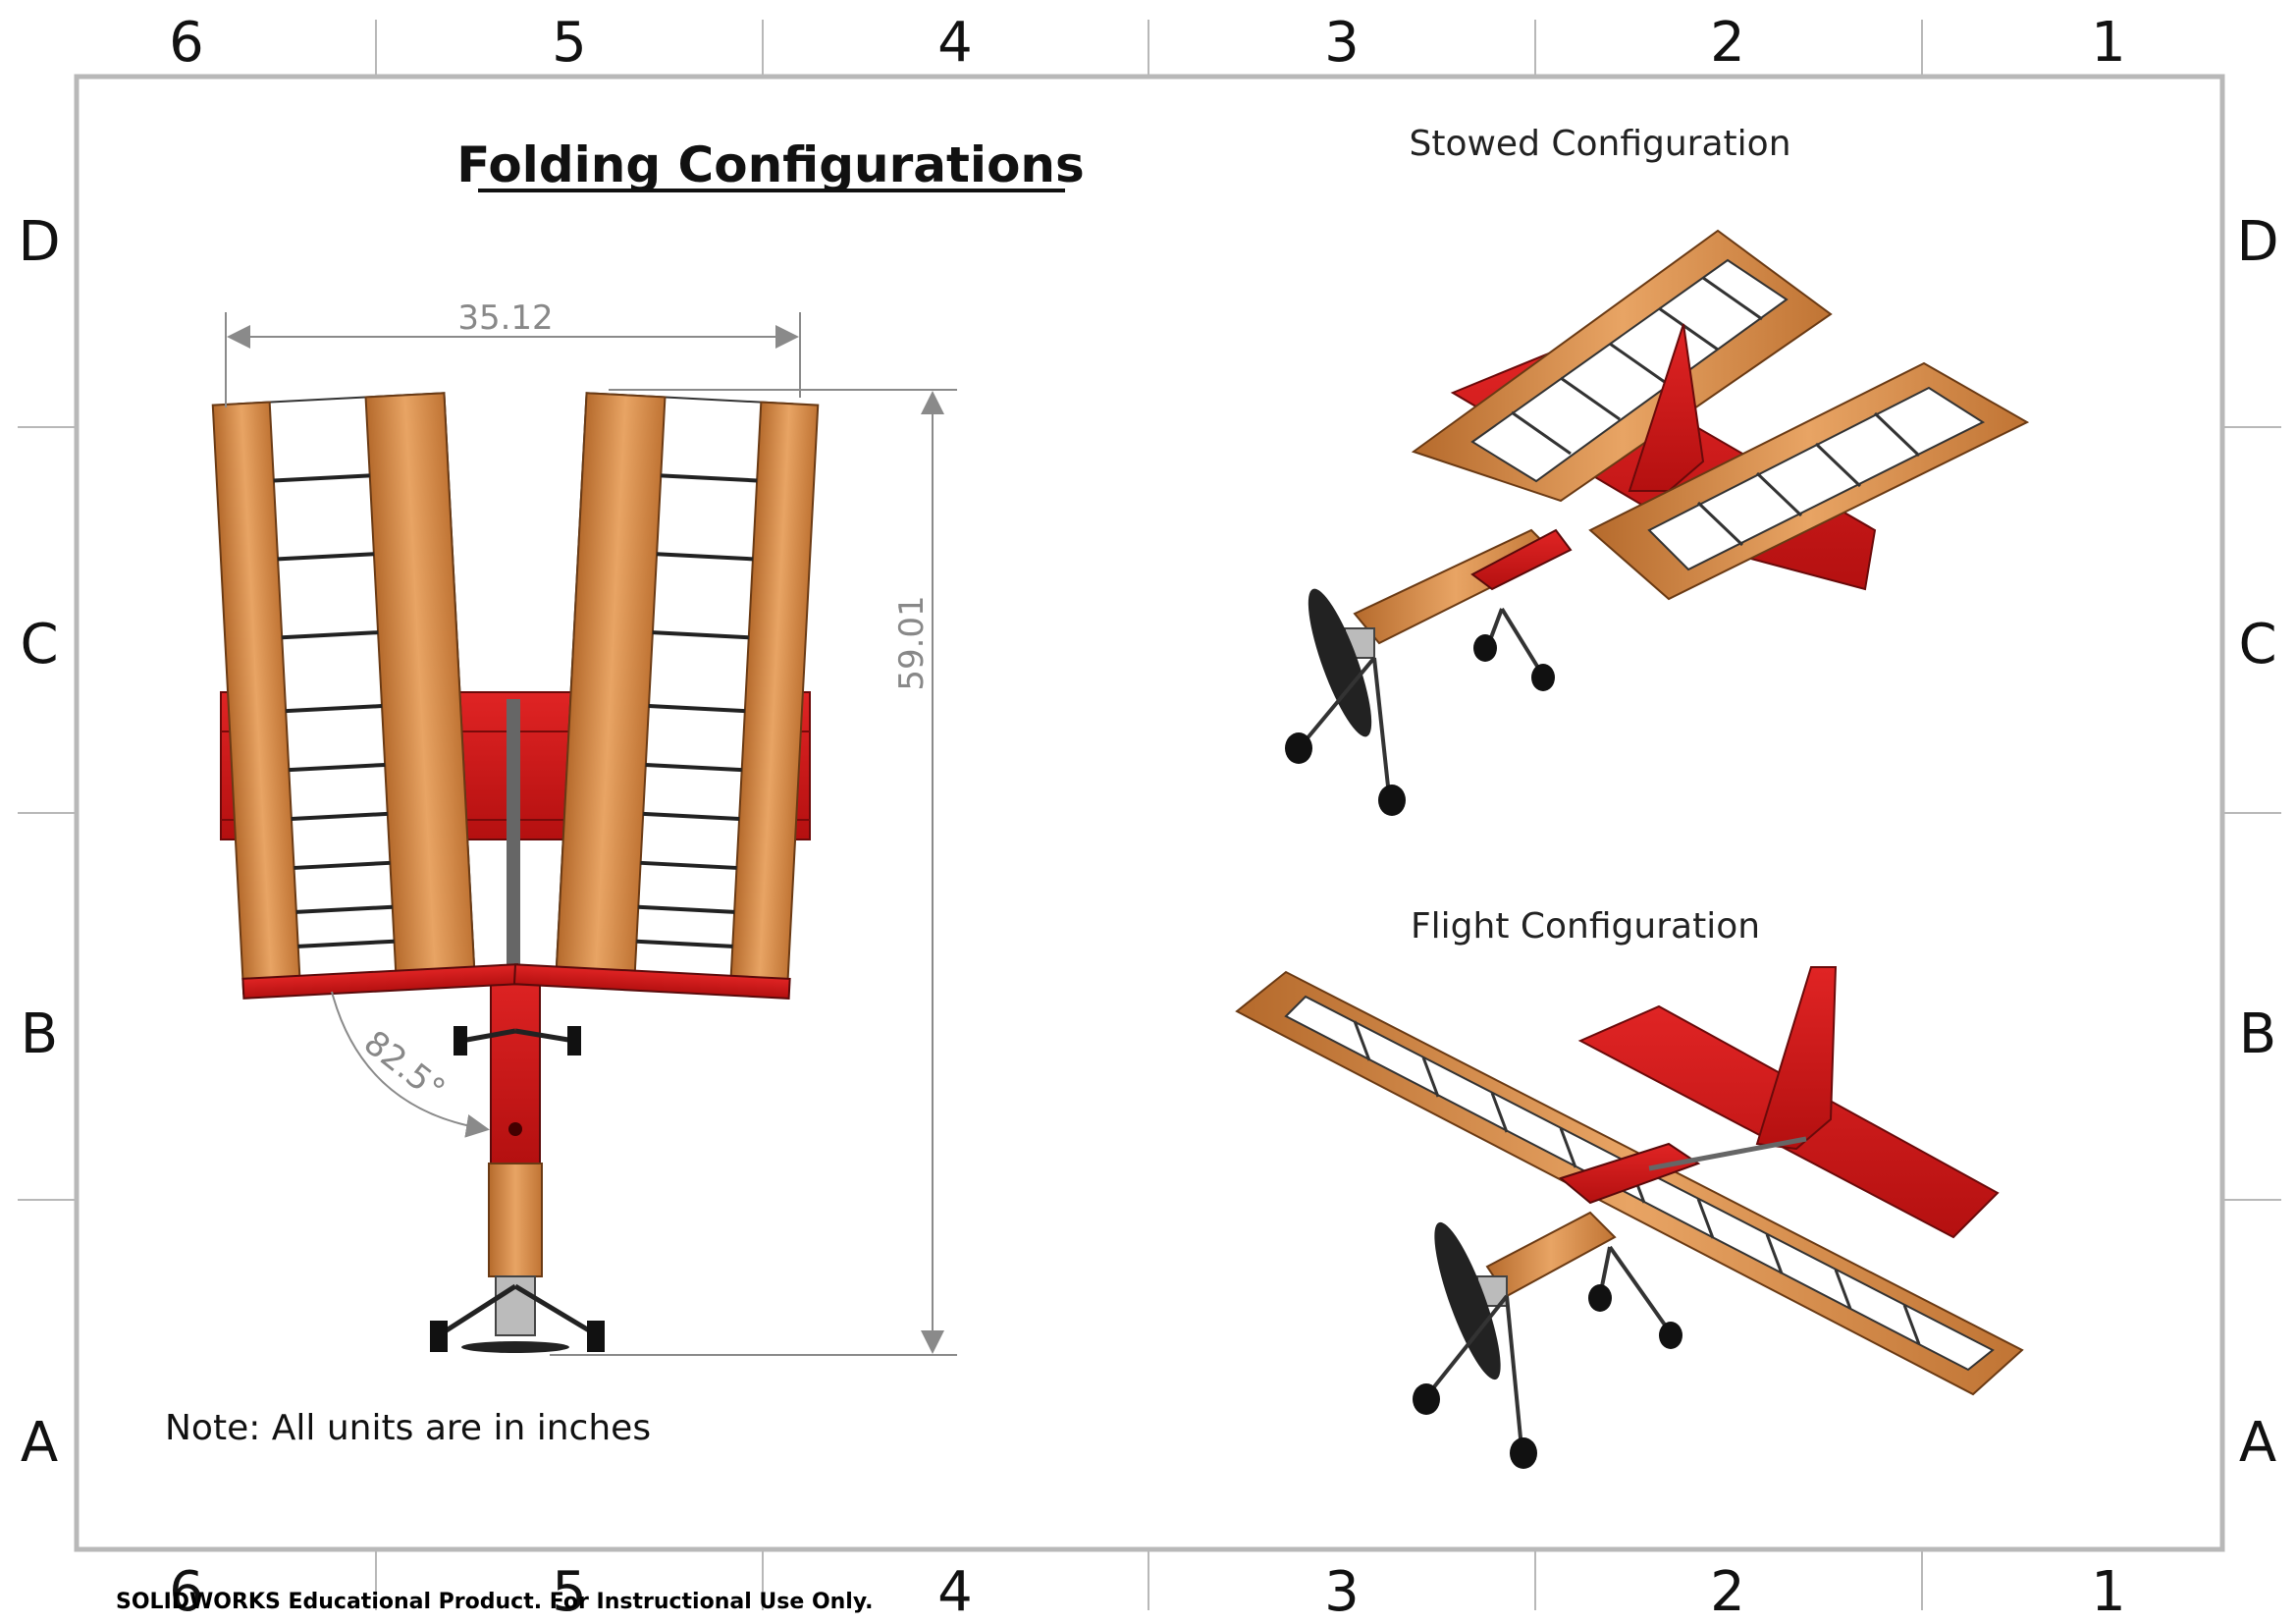  What do you see at coordinates (1600, 144) in the screenshot?
I see `stowed-configuration-label: Stowed Configuration` at bounding box center [1600, 144].